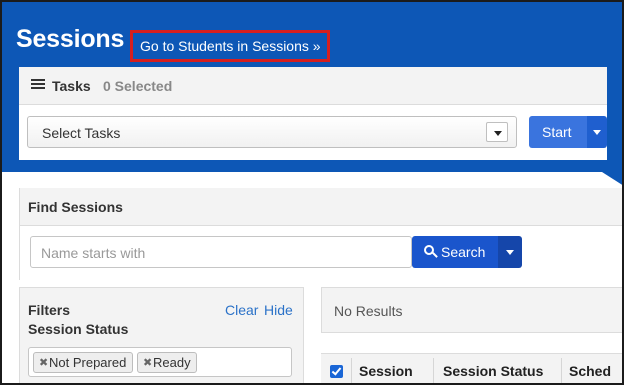 Image resolution: width=624 pixels, height=385 pixels. I want to click on search-input: Name starts with, so click(221, 252).